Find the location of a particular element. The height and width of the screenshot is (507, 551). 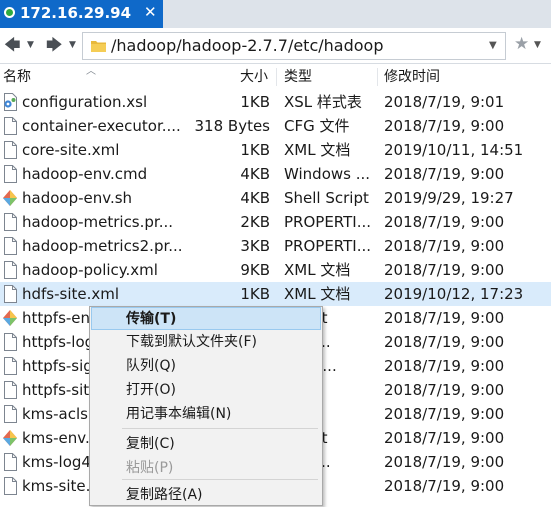

file-name: hadoop-policy.xml is located at coordinates (90, 270).